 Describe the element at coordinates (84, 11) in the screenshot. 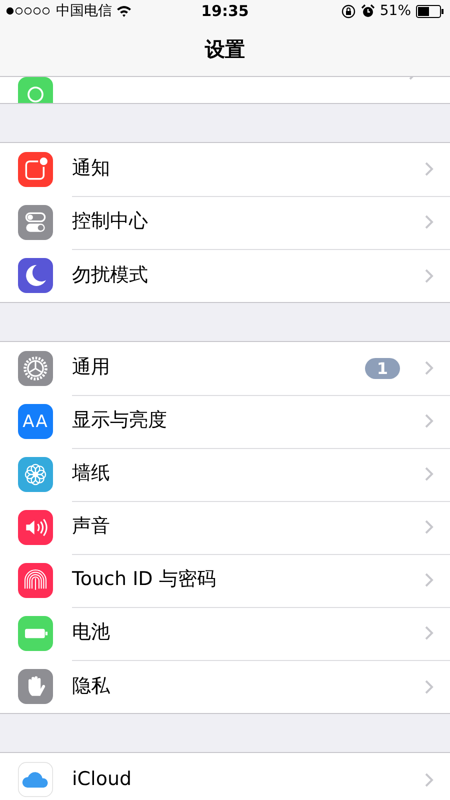

I see `carrier-name: 中国电信` at that location.